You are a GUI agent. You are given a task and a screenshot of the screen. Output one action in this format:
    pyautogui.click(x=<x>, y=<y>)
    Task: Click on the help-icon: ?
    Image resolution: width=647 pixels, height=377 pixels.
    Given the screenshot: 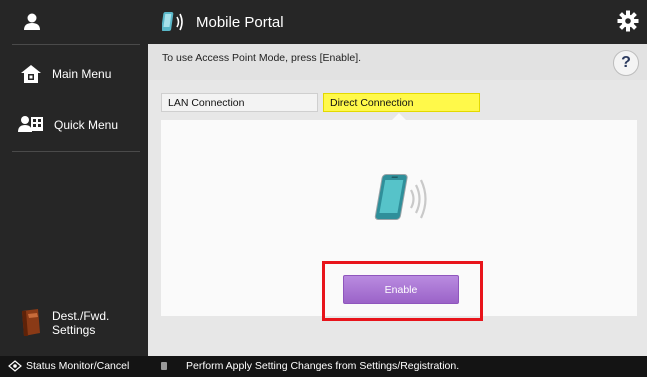 What is the action you would take?
    pyautogui.click(x=626, y=62)
    